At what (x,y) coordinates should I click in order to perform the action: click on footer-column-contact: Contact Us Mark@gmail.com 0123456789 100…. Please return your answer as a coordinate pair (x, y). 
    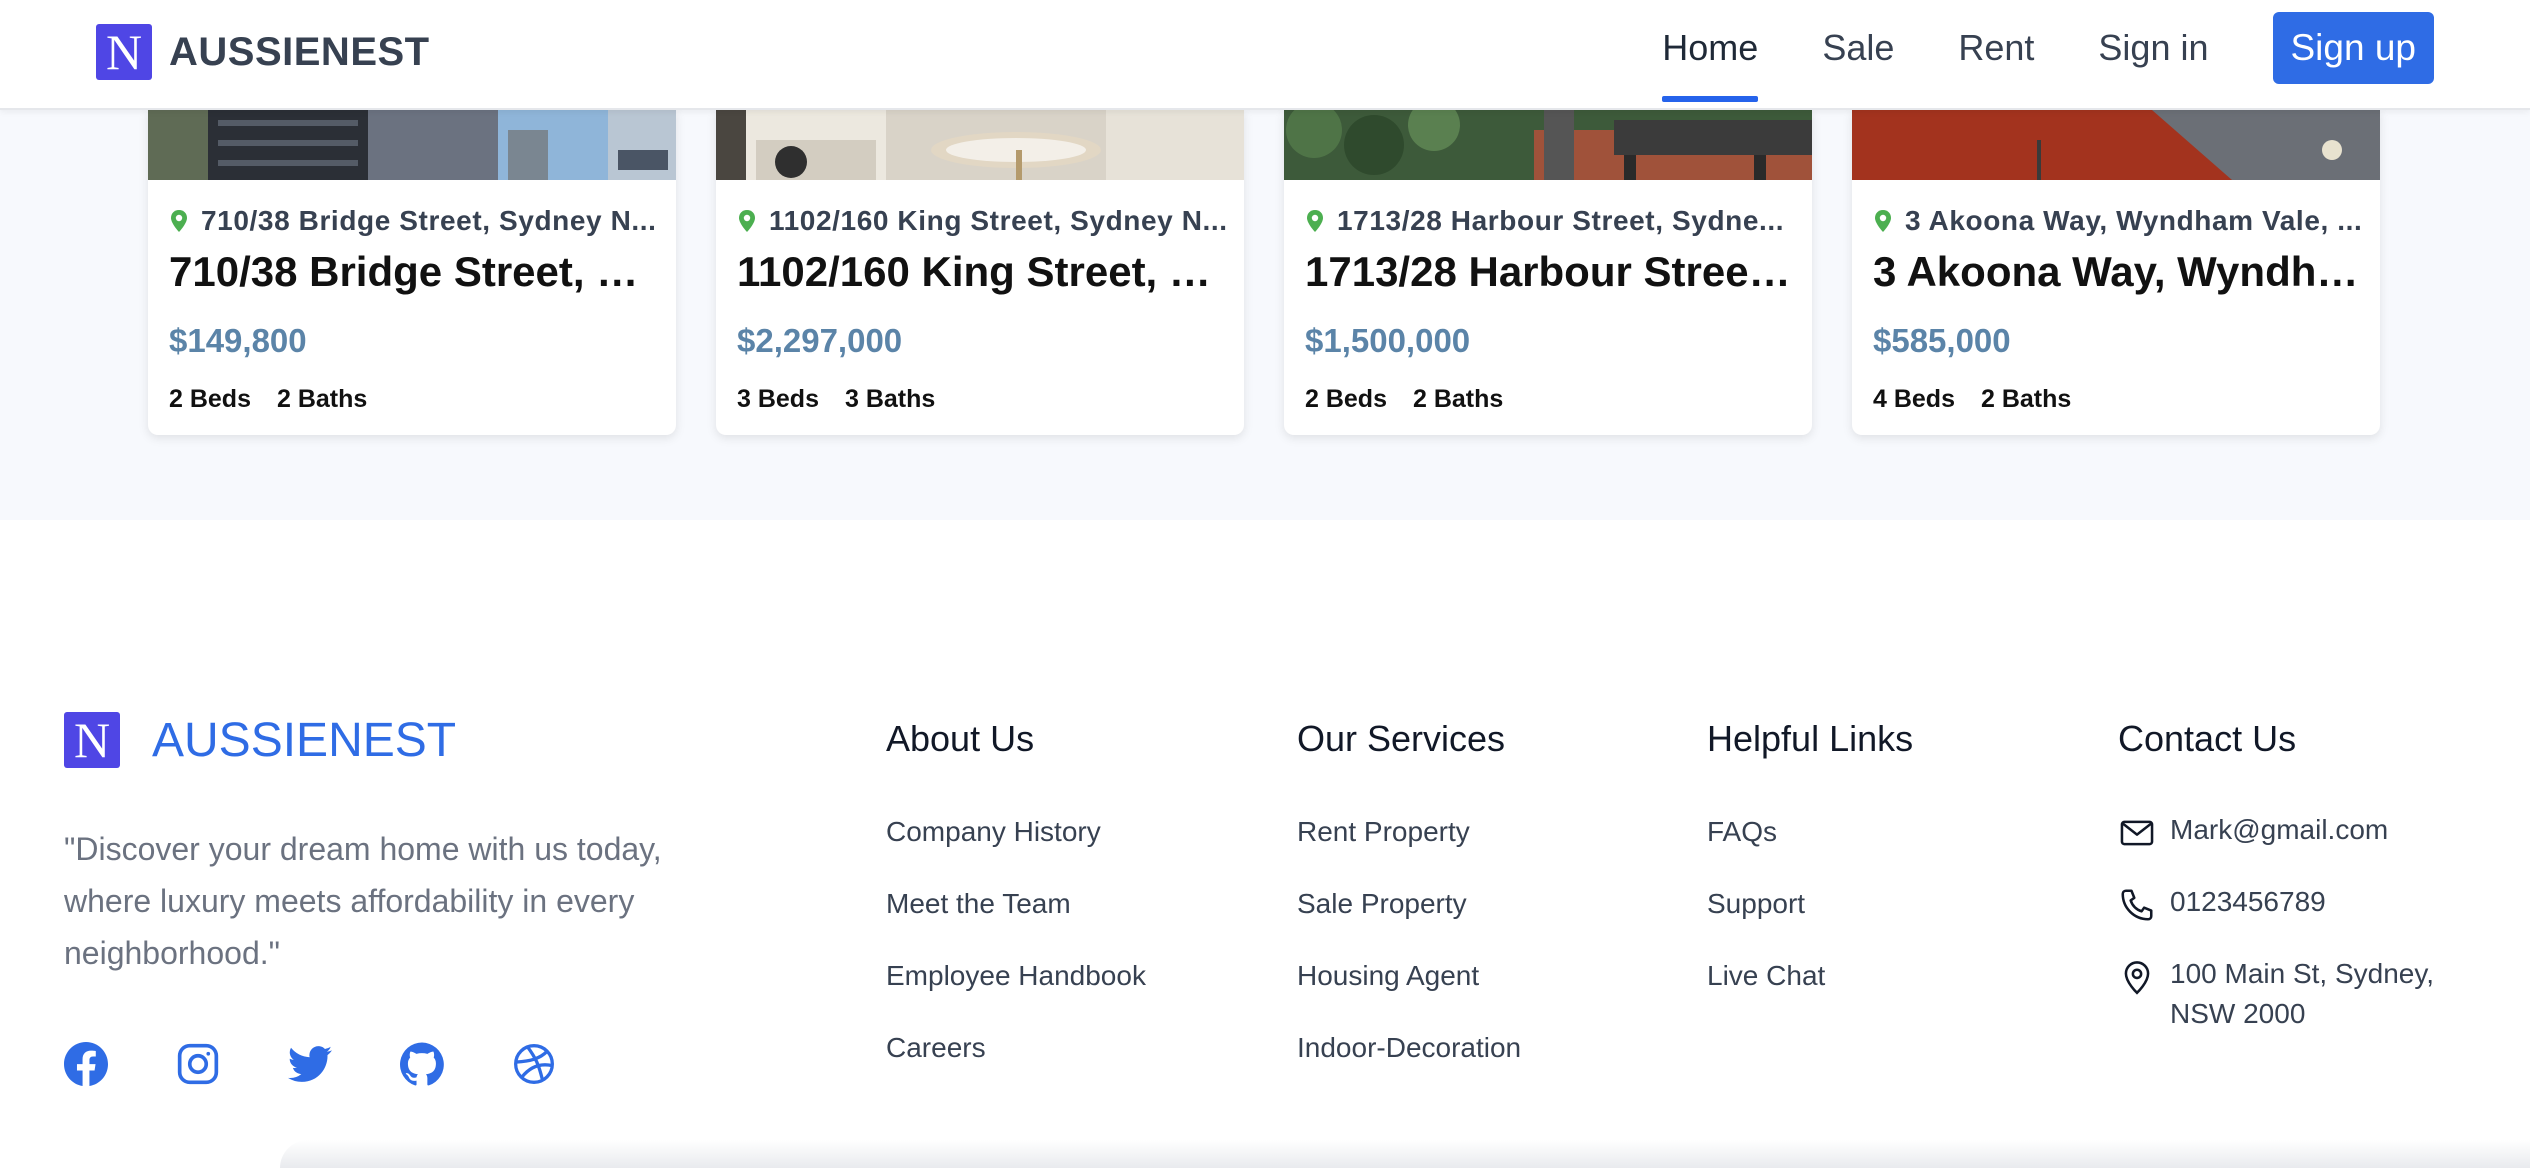
    Looking at the image, I should click on (2294, 876).